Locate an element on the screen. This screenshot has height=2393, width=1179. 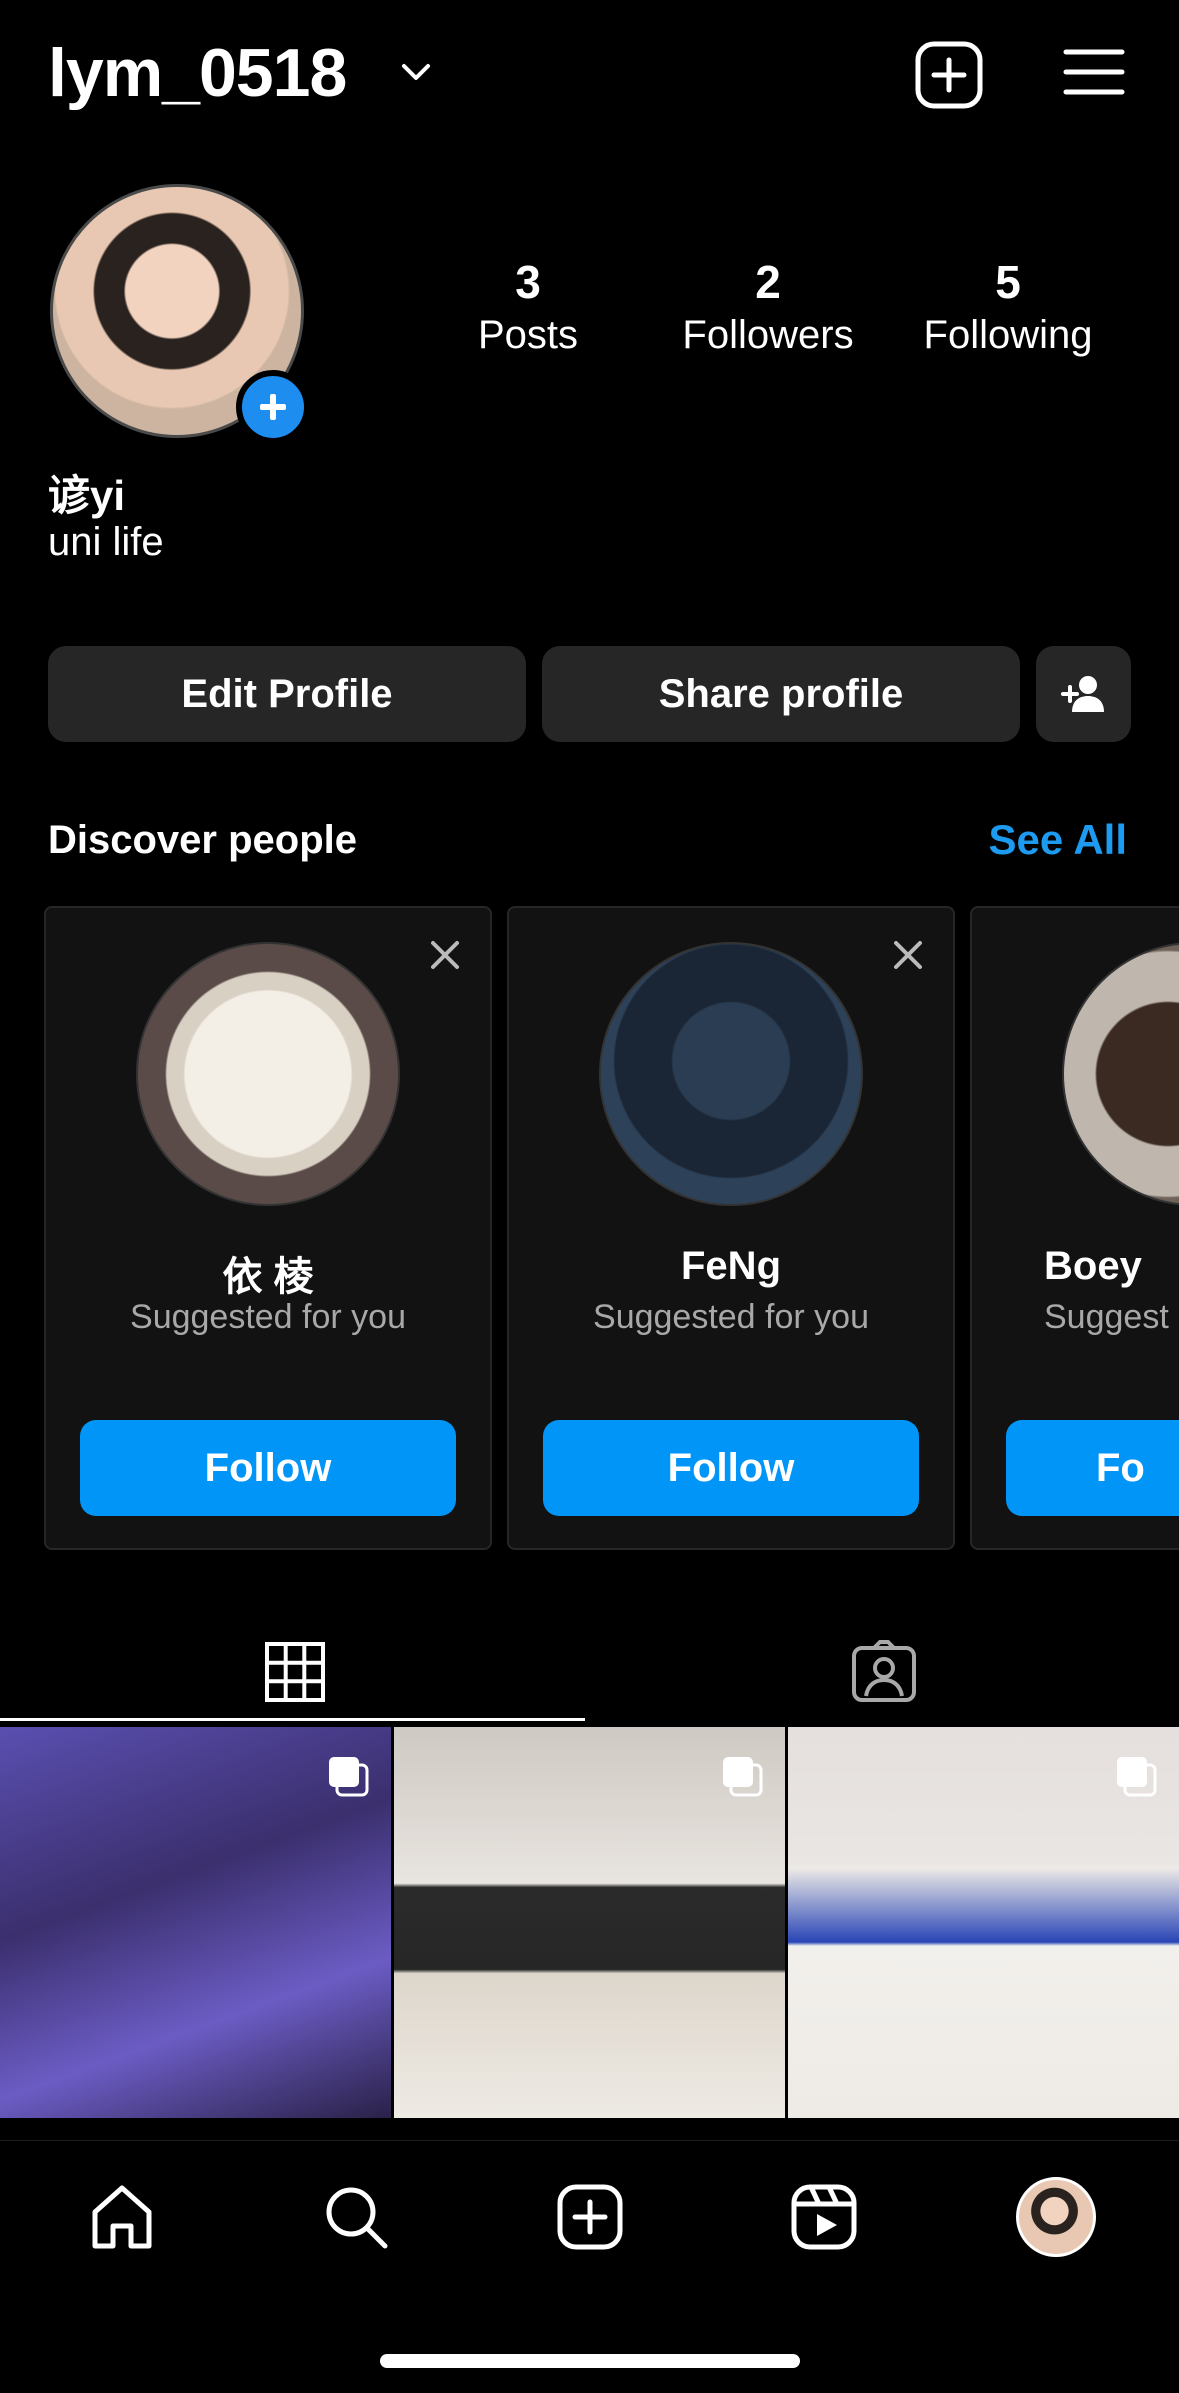
suggestion-card: Boey Suggest Fo is located at coordinates (1074, 1228).